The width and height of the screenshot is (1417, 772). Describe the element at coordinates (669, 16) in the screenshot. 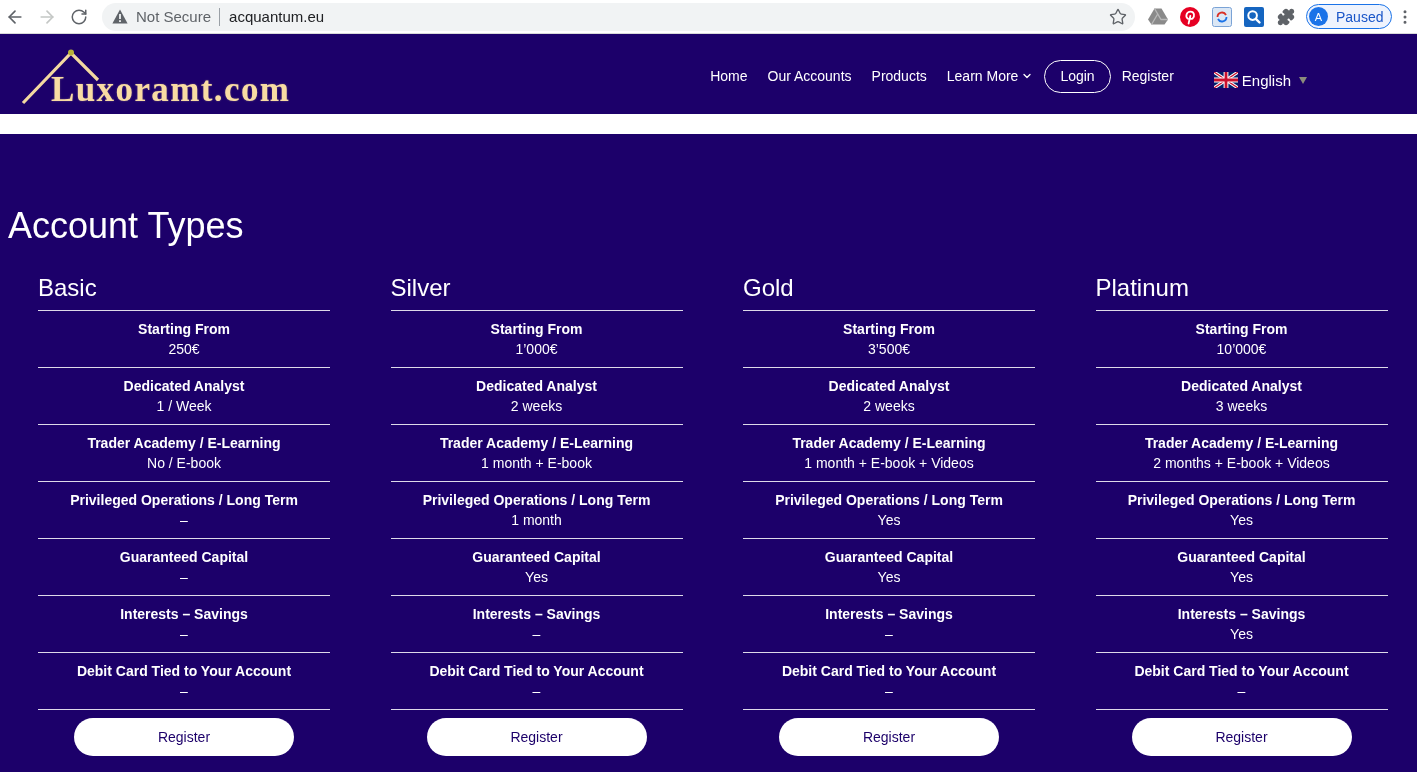

I see `url-text: acquantum.eu` at that location.